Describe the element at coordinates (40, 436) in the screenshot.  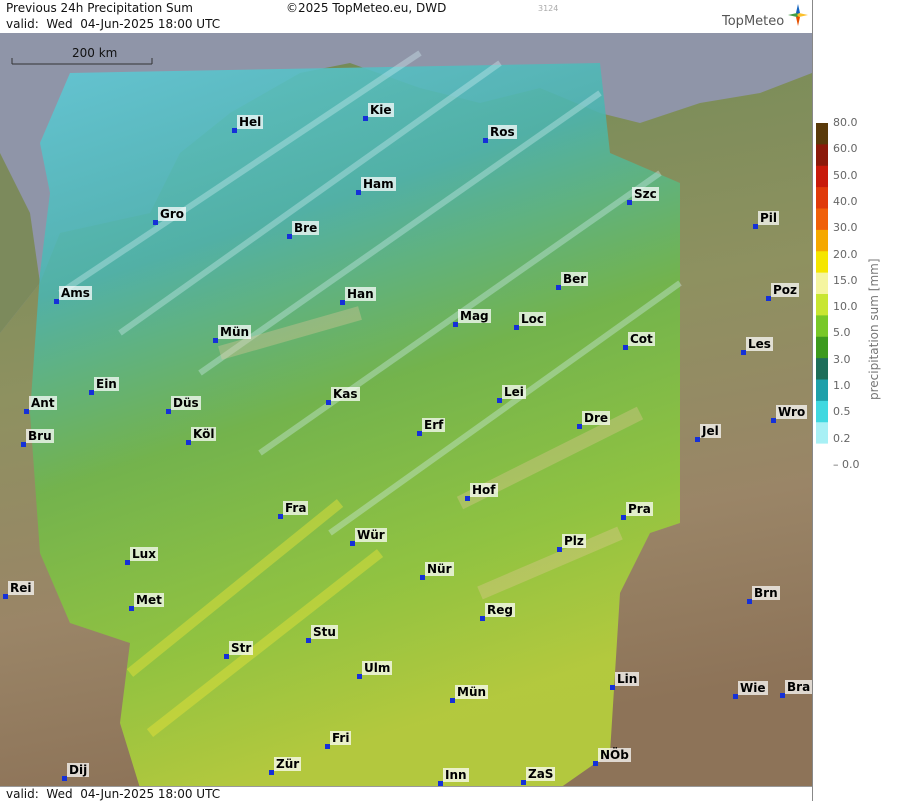
I see `city-label: Bru` at that location.